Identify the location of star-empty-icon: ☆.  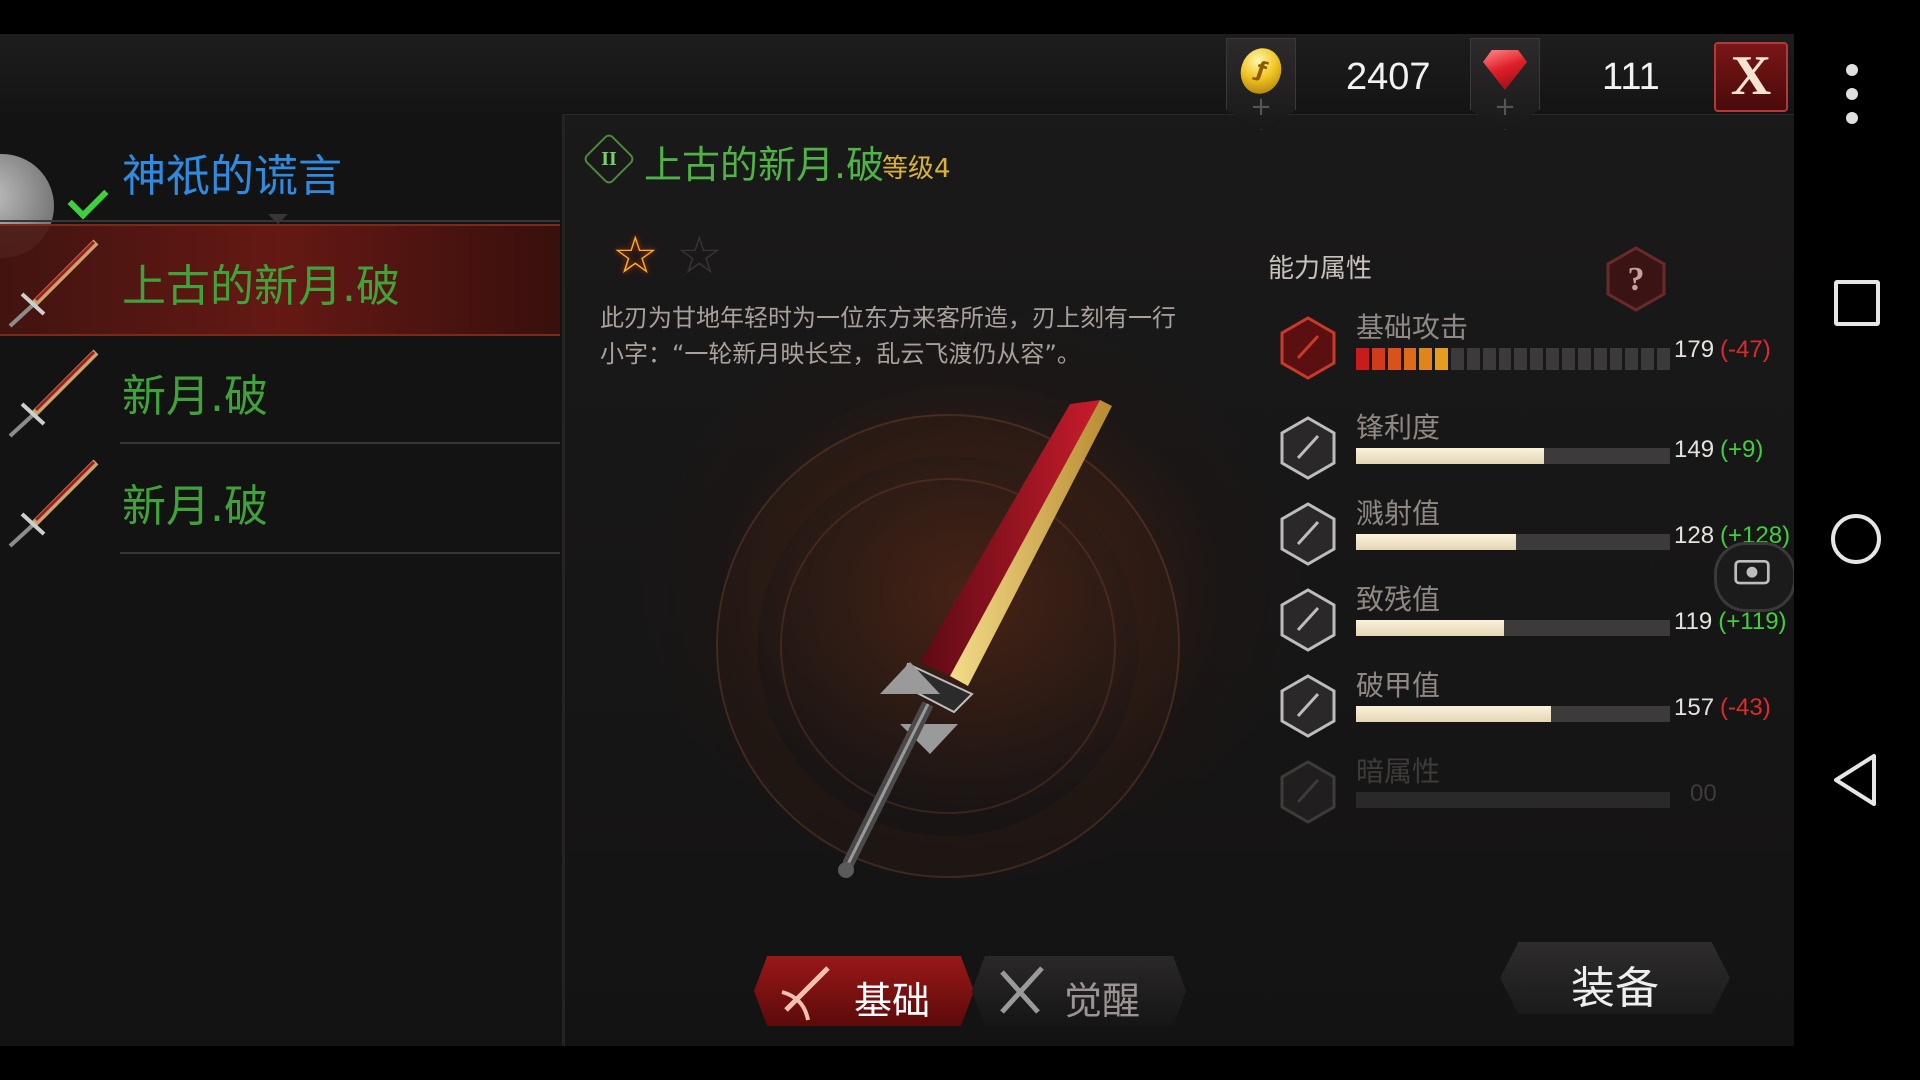
(699, 256).